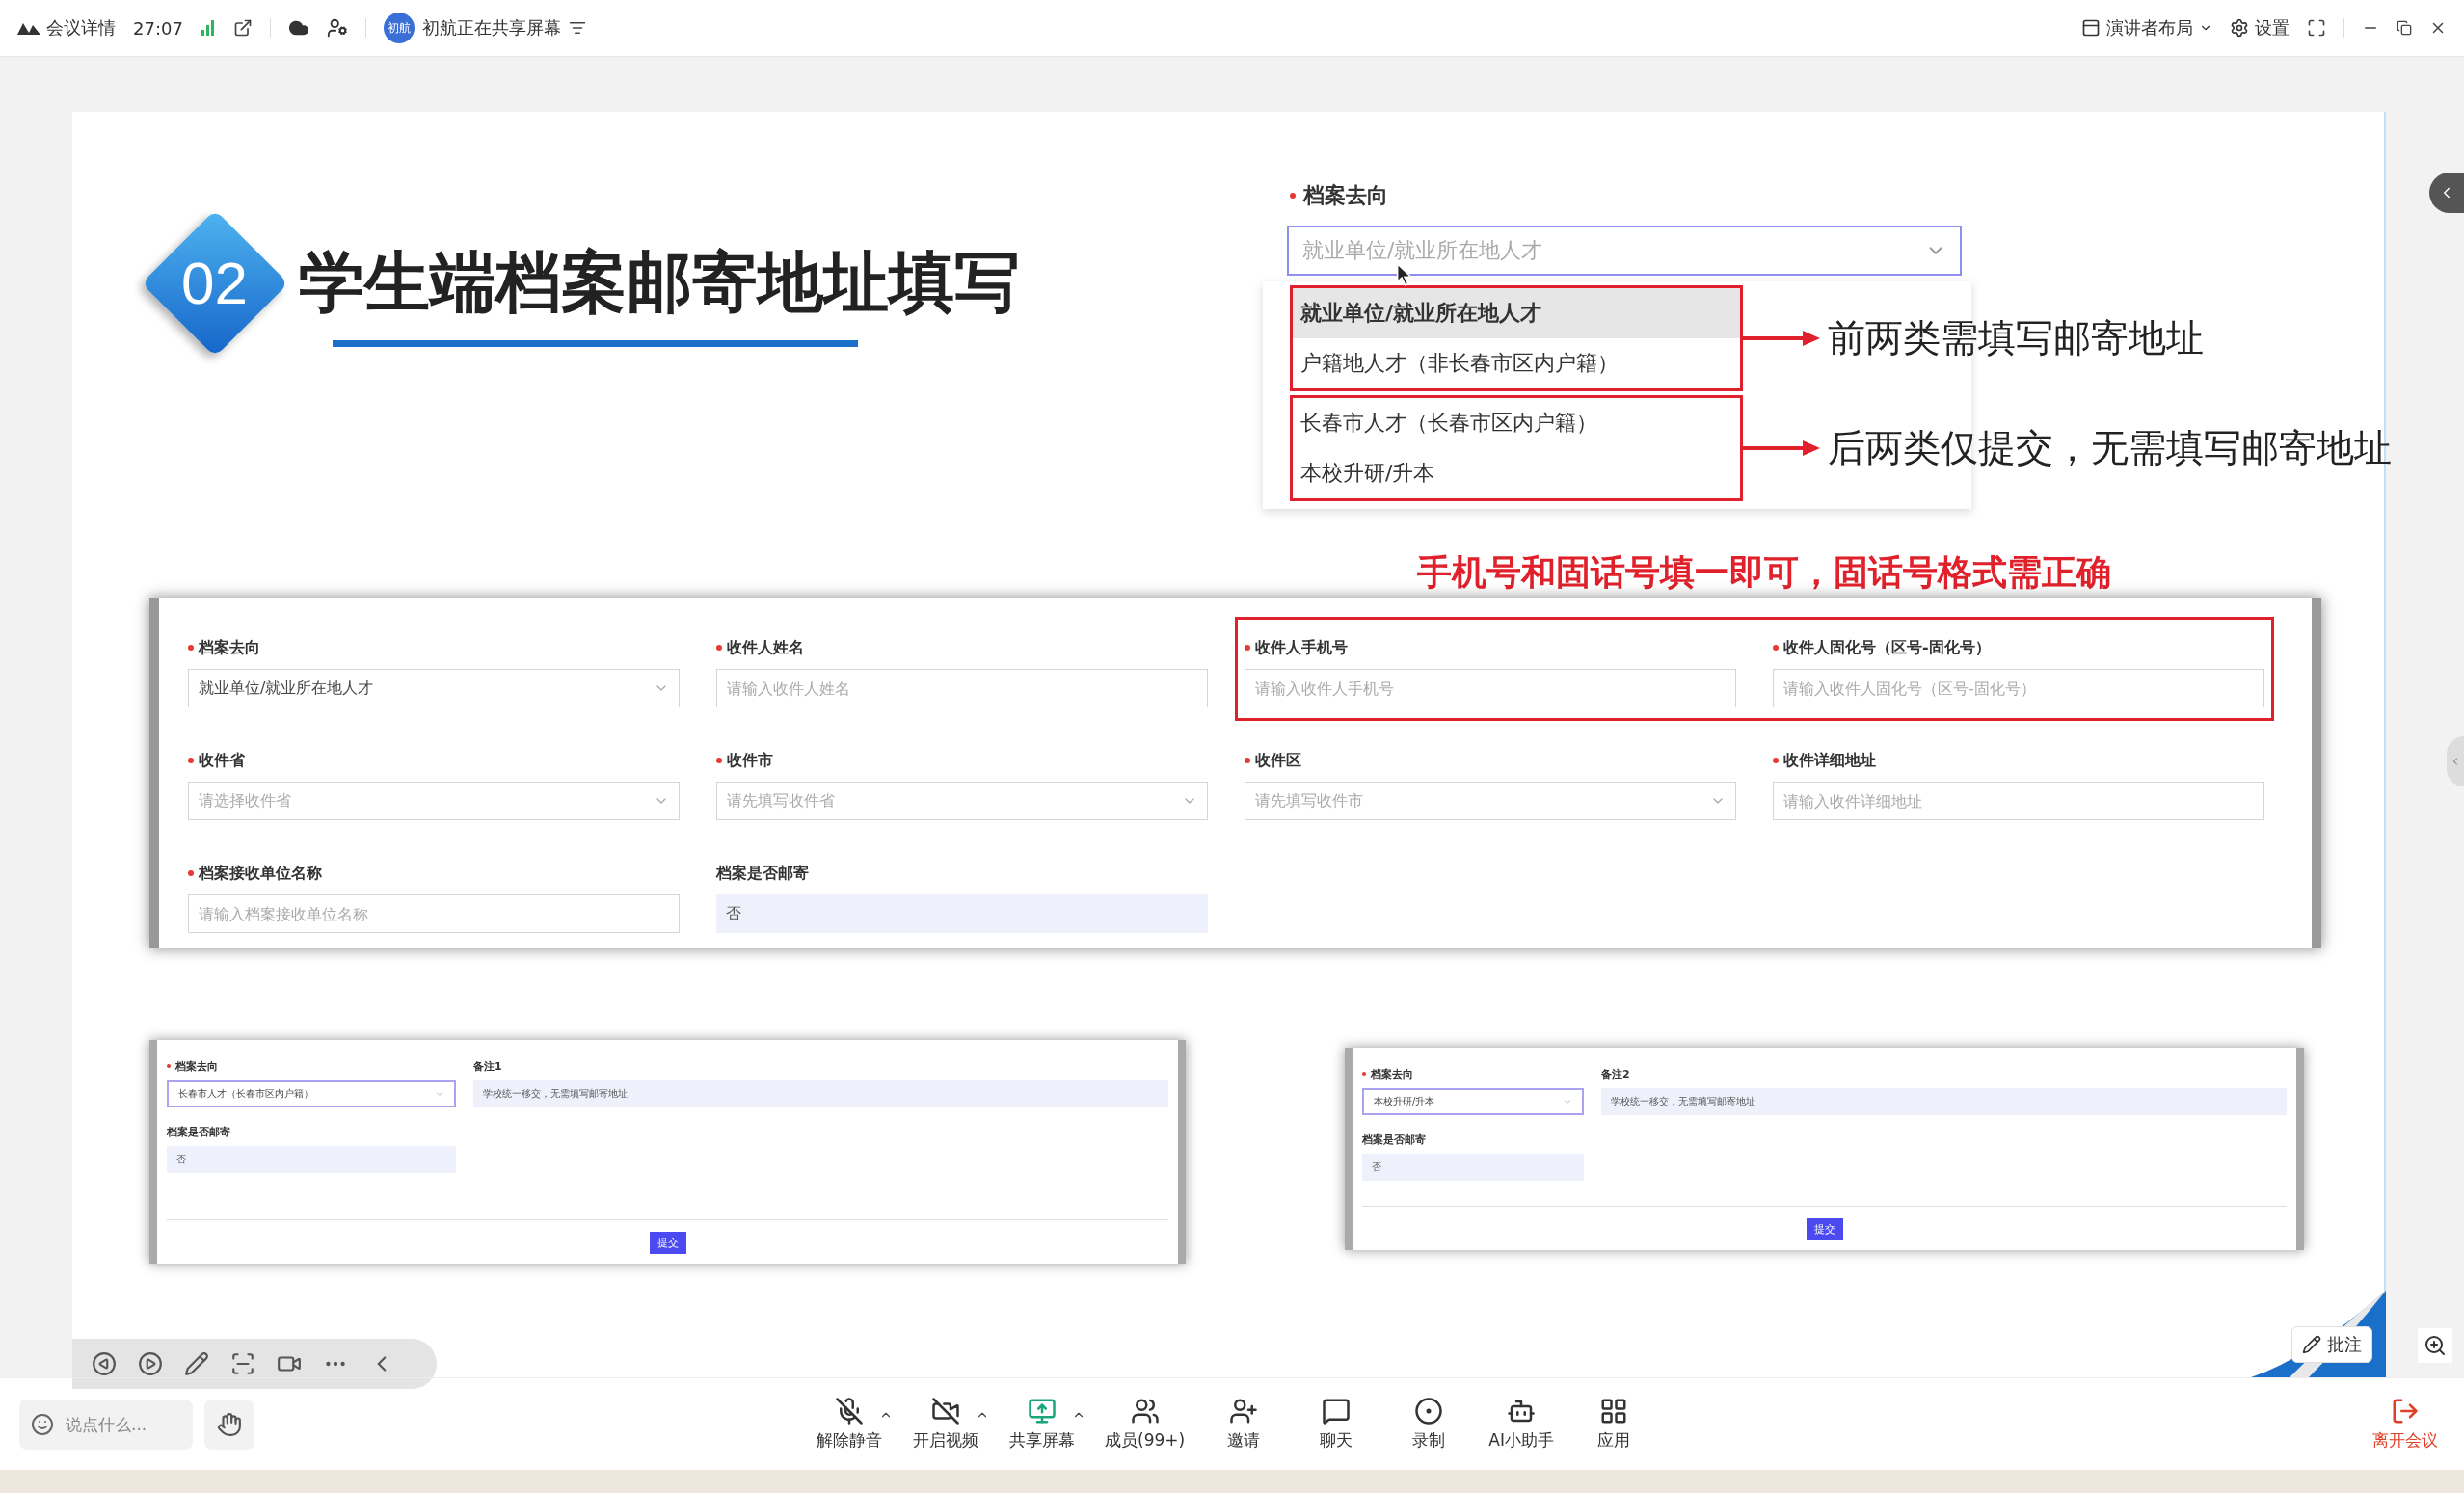 The height and width of the screenshot is (1493, 2464). I want to click on toolbar-button: 邀请, so click(1244, 1425).